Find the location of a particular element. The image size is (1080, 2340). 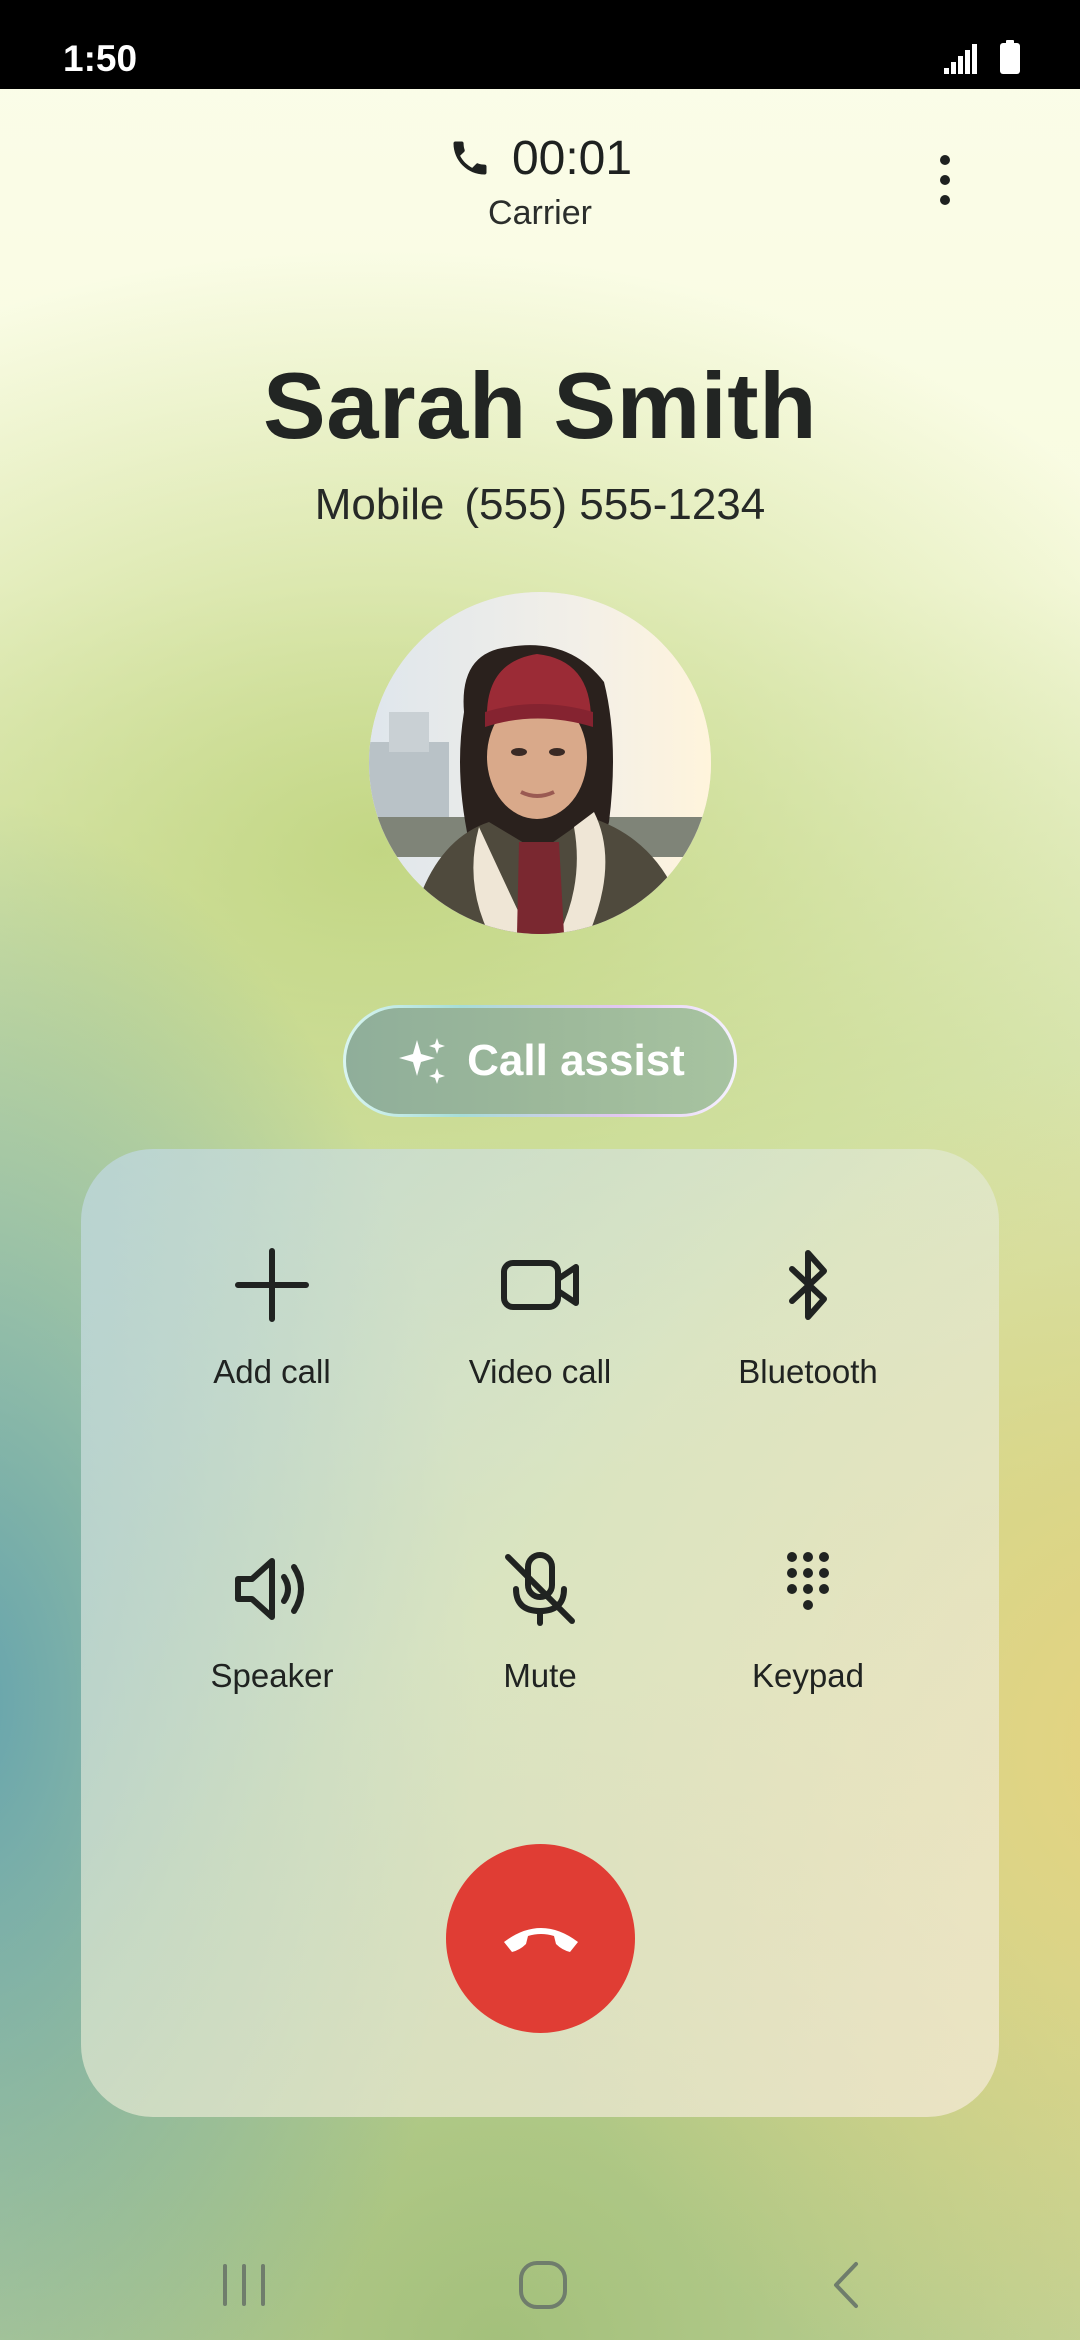

call-assist-button: Call assist is located at coordinates (540, 1061).